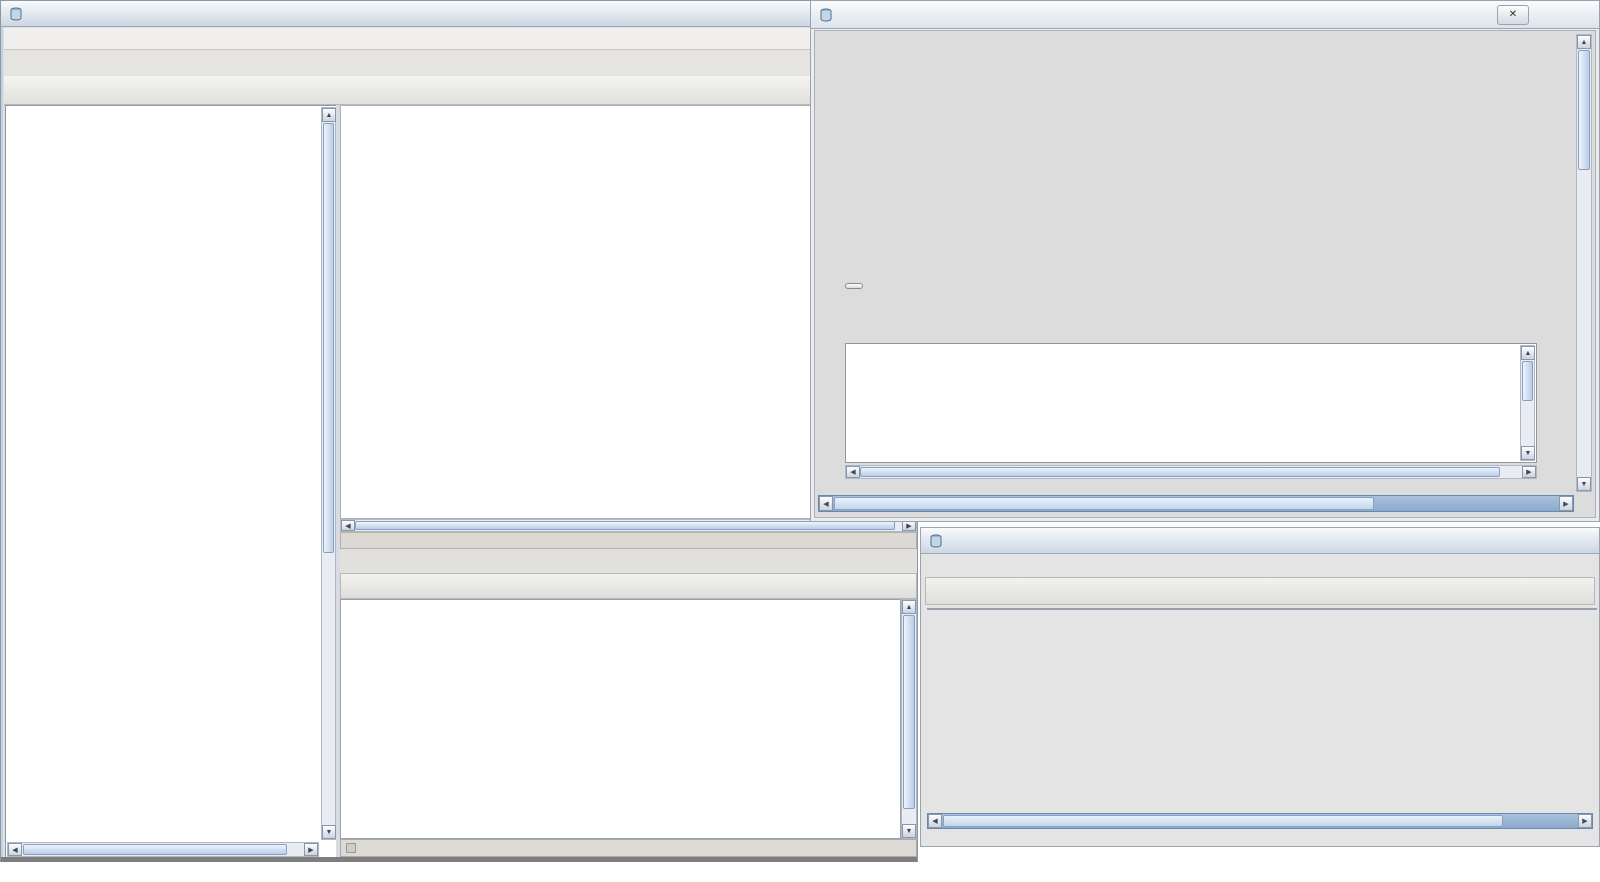  What do you see at coordinates (351, 848) in the screenshot?
I see `status-grip-icon` at bounding box center [351, 848].